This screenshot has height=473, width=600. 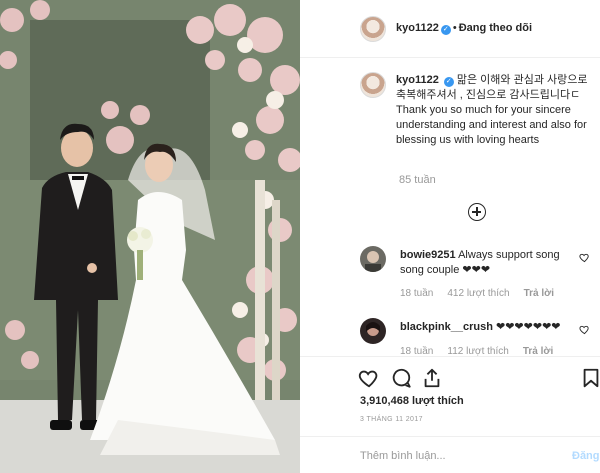 I want to click on likes-count: 3,910,468 lượt thích, so click(x=412, y=401).